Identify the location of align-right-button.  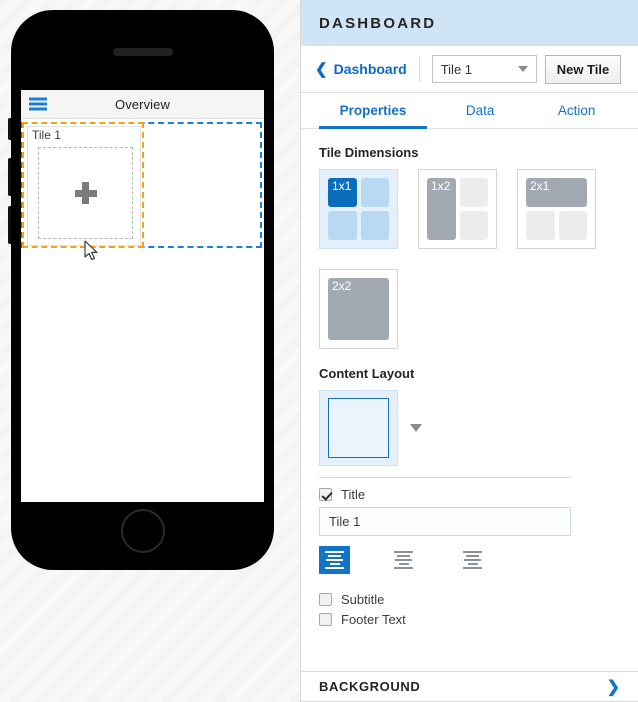
(472, 560).